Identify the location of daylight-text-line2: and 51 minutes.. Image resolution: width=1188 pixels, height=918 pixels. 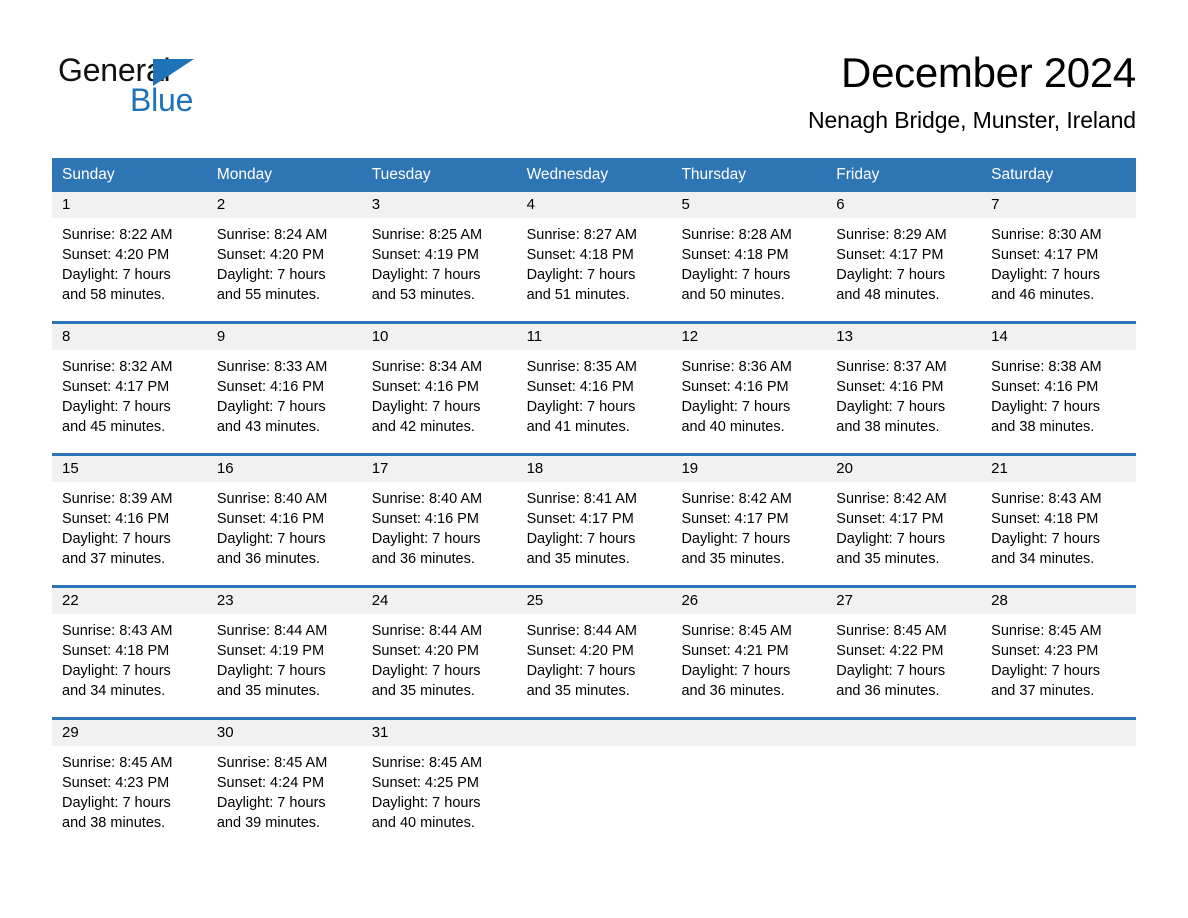
(578, 295).